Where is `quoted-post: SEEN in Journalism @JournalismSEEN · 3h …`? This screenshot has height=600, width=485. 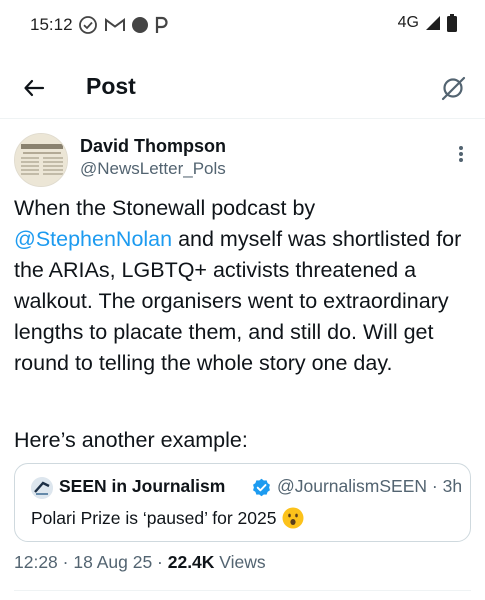
quoted-post: SEEN in Journalism @JournalismSEEN · 3h … is located at coordinates (242, 502).